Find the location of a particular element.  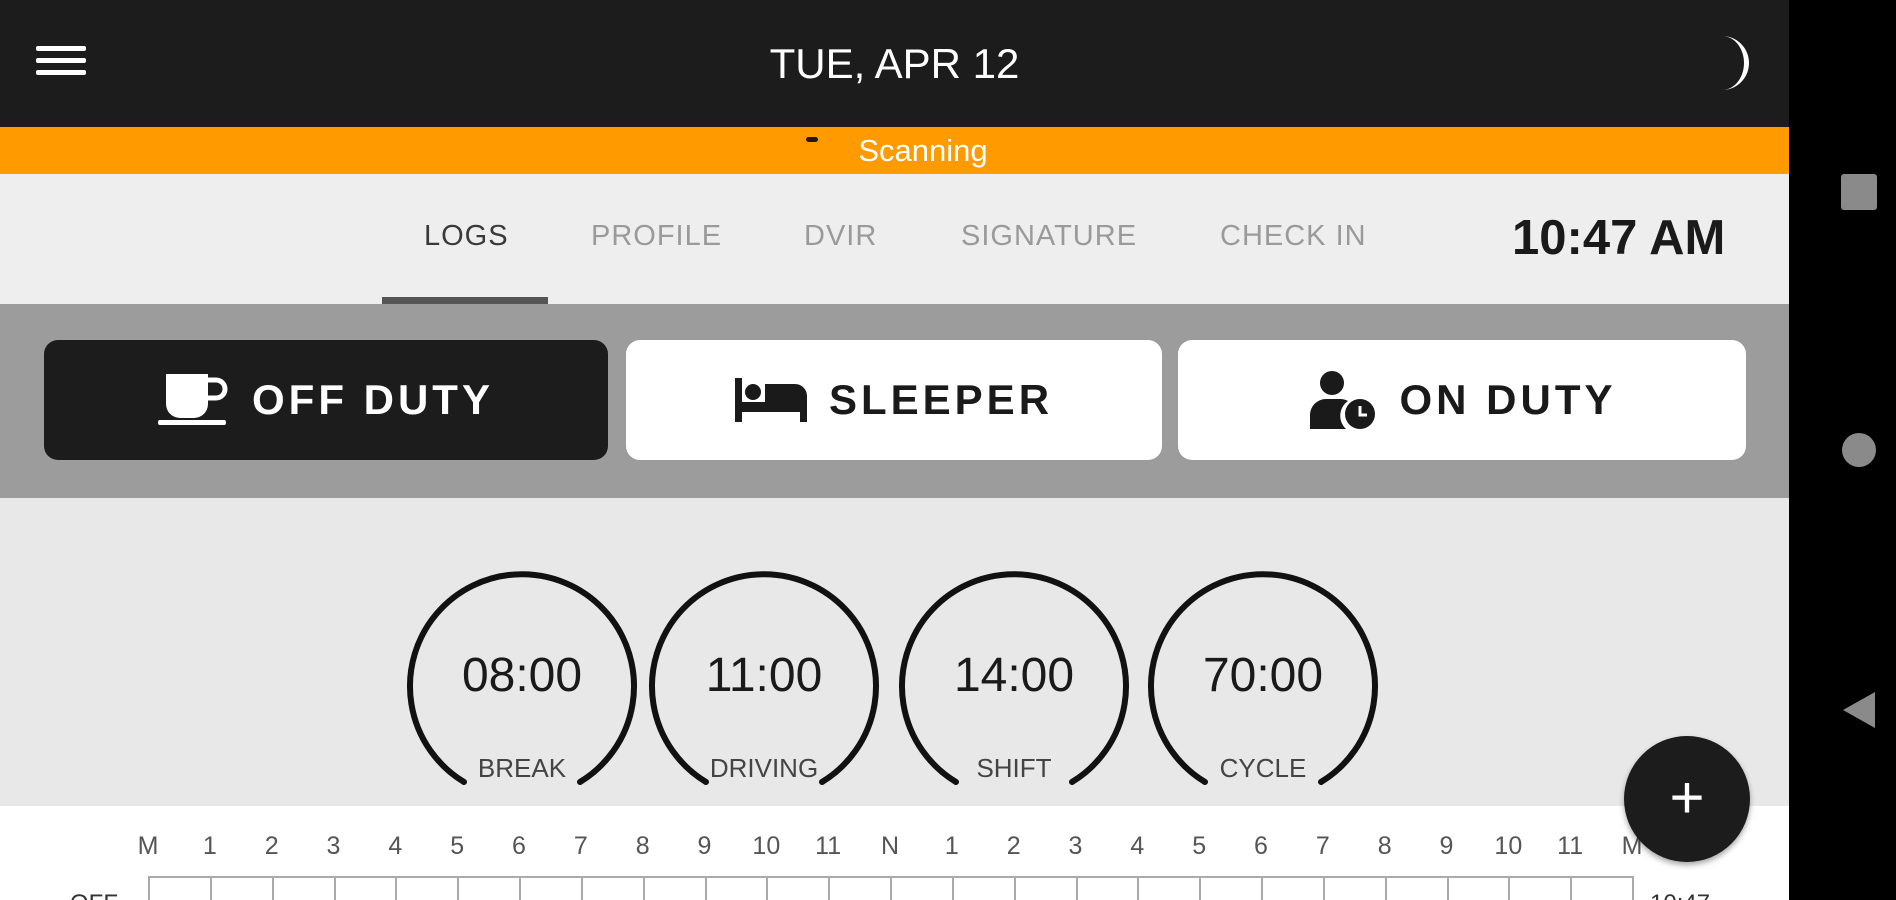

break-gauge: 08:00 BREAK is located at coordinates (522, 672).